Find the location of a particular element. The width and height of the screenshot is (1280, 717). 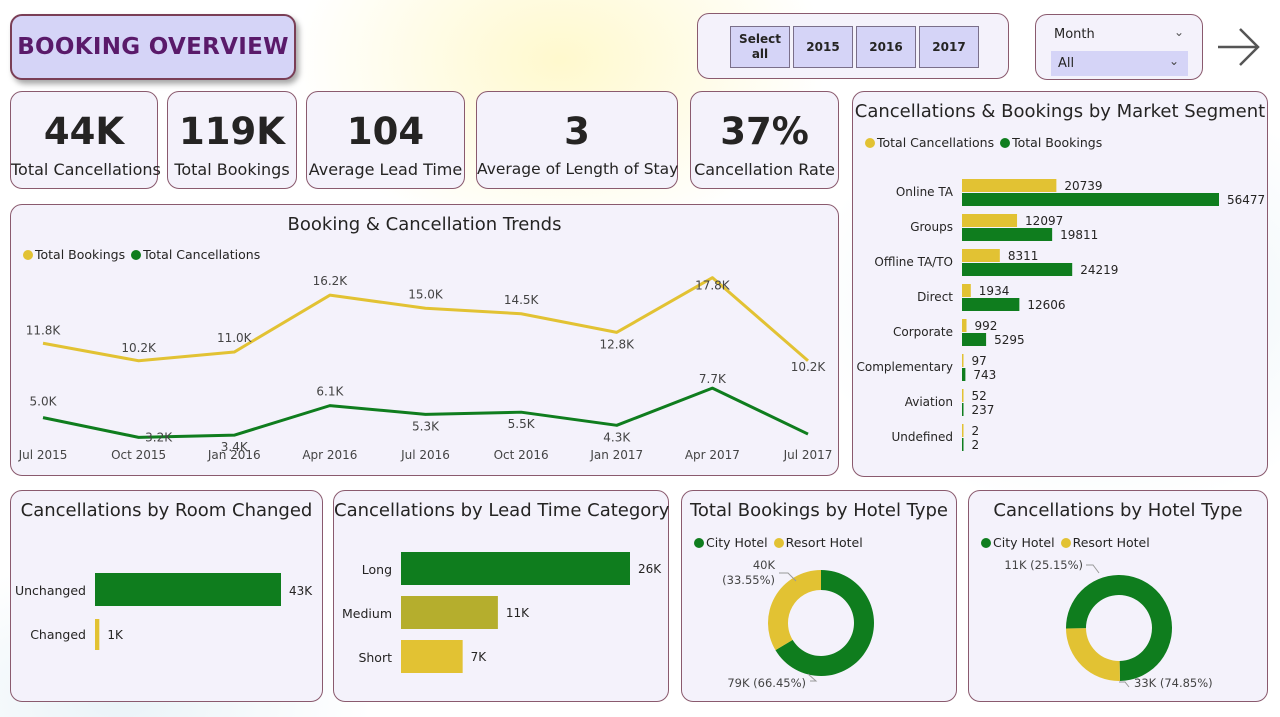

slice-label: (33.55%) is located at coordinates (748, 580).